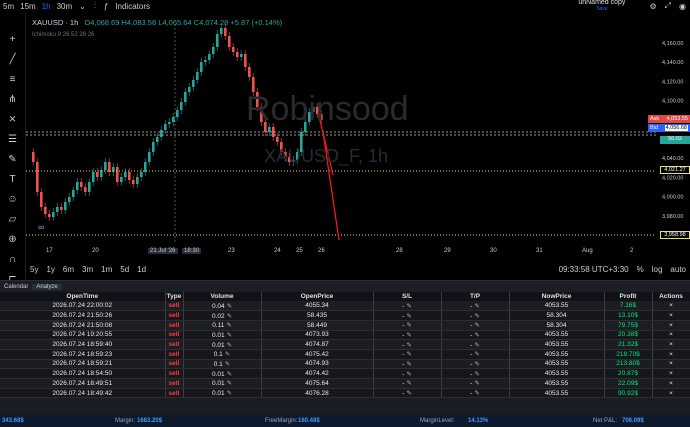 The width and height of the screenshot is (690, 427). What do you see at coordinates (47, 286) in the screenshot?
I see `tab-analyze: Analyze` at bounding box center [47, 286].